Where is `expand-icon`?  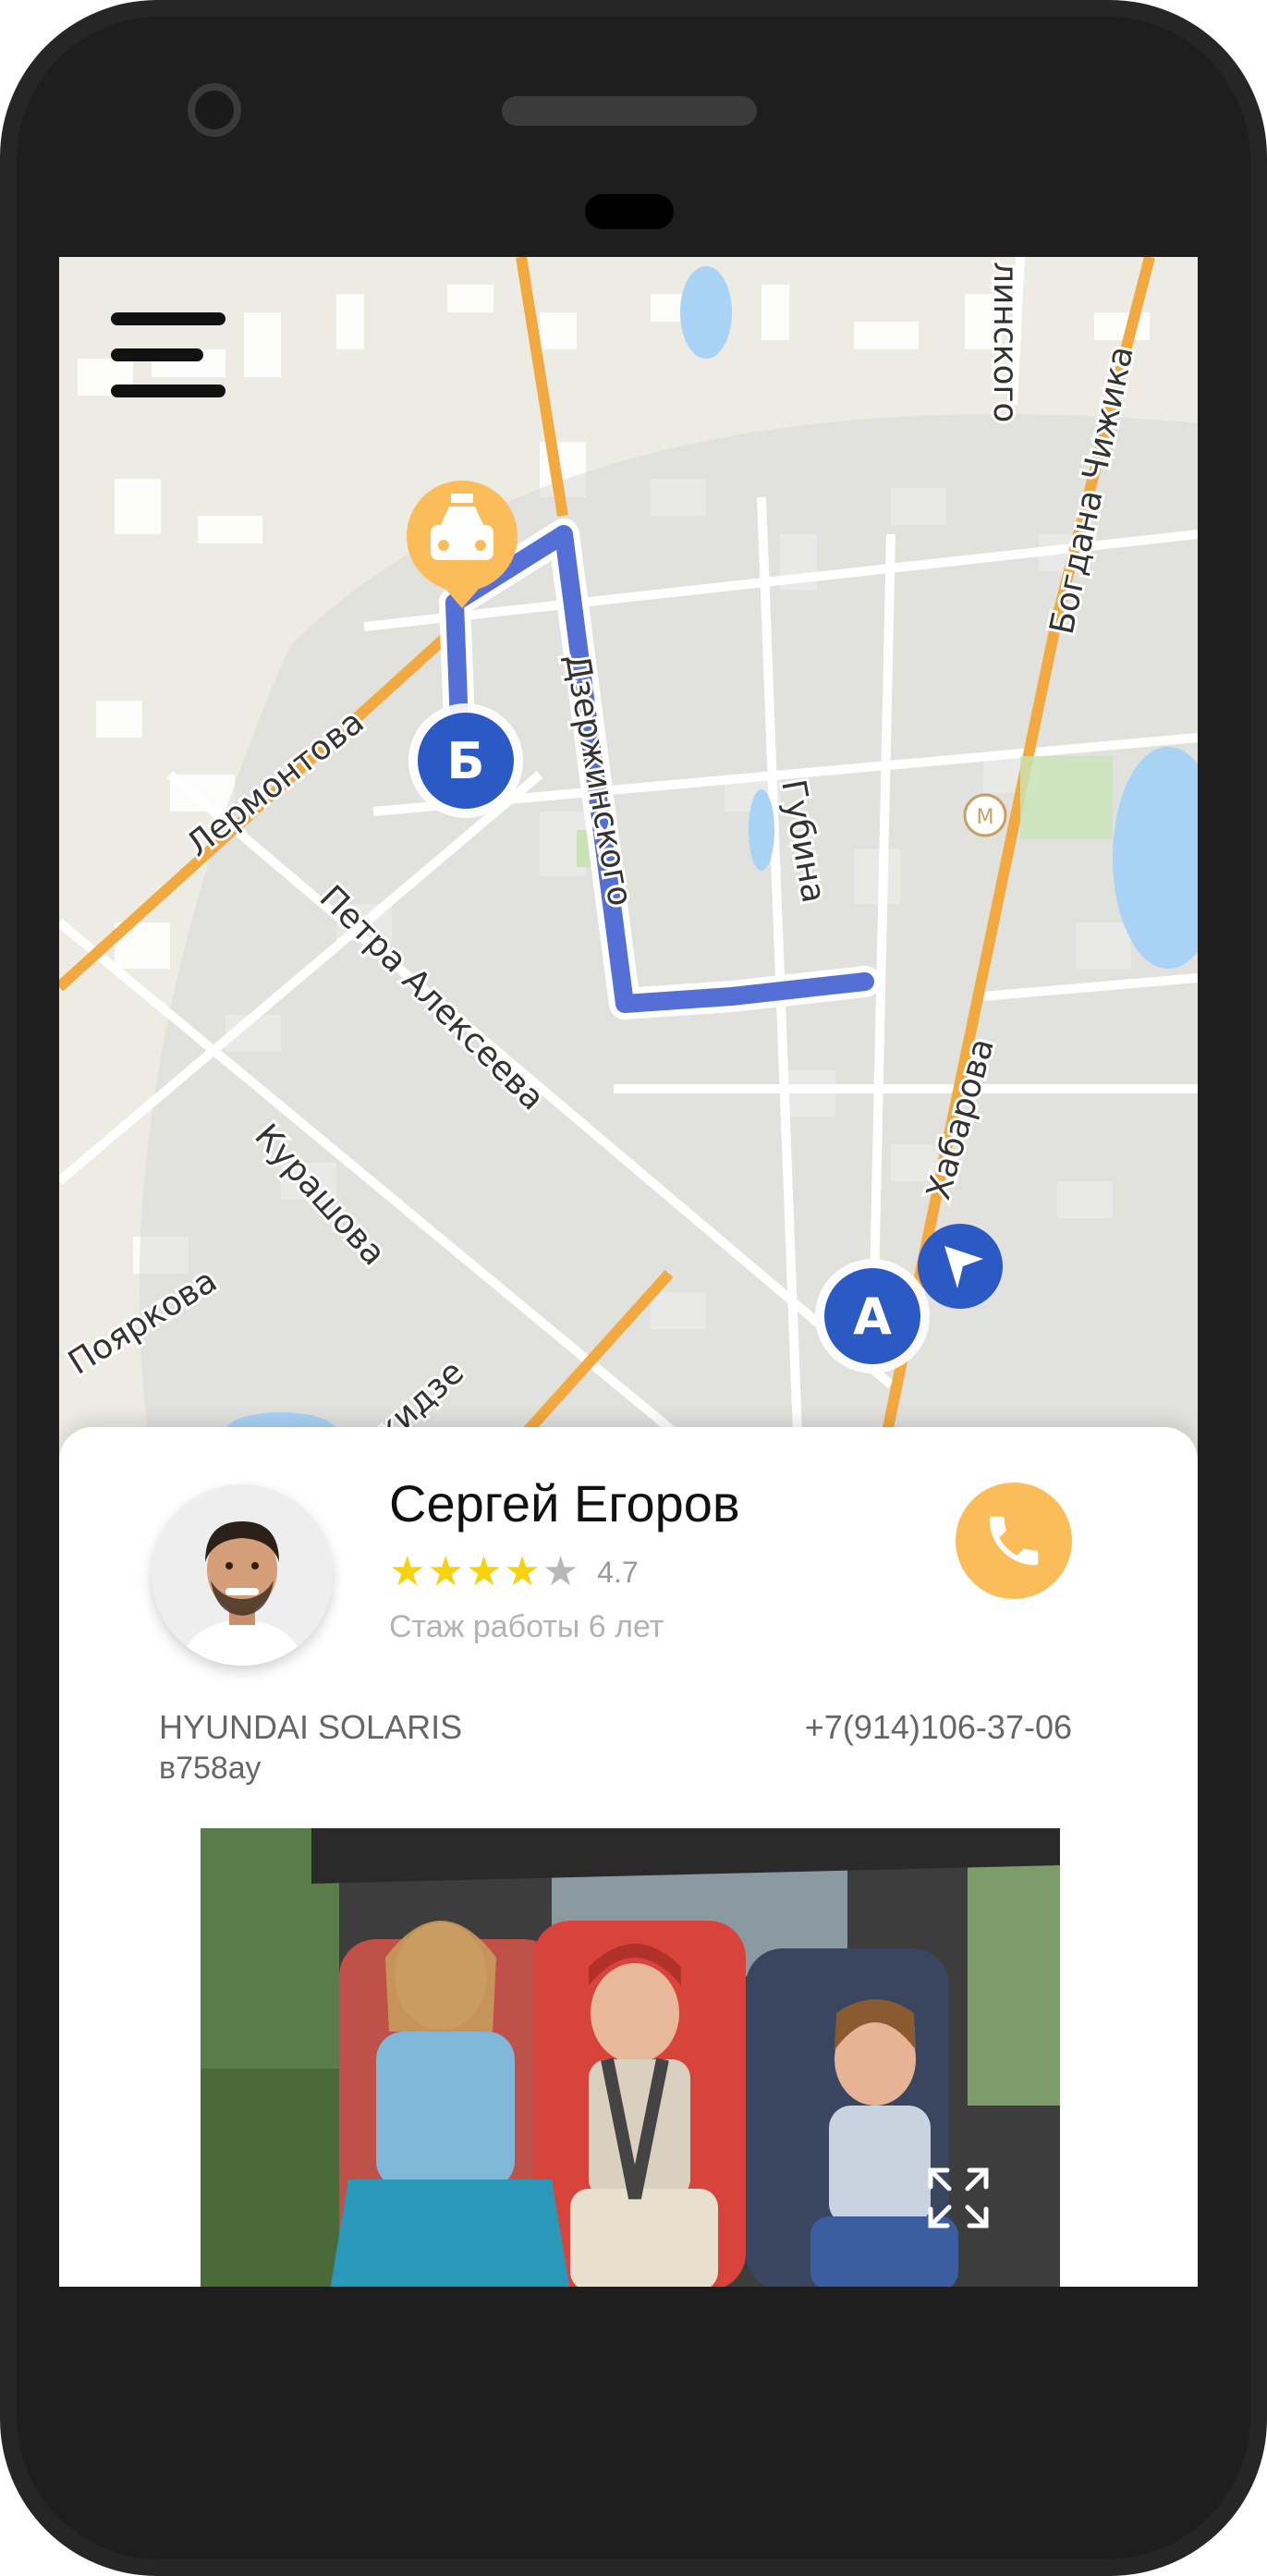
expand-icon is located at coordinates (958, 2198).